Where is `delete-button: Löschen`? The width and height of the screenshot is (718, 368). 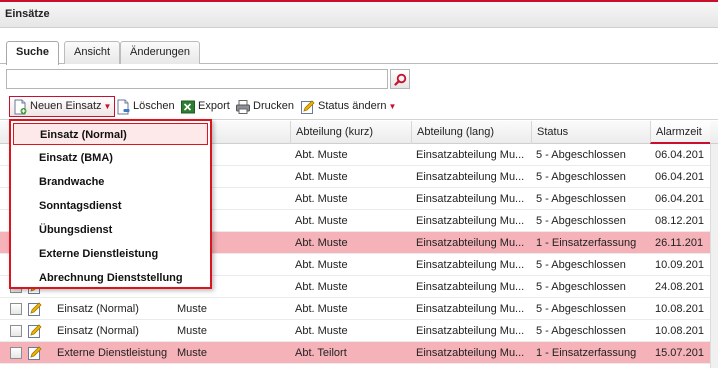 delete-button: Löschen is located at coordinates (145, 106).